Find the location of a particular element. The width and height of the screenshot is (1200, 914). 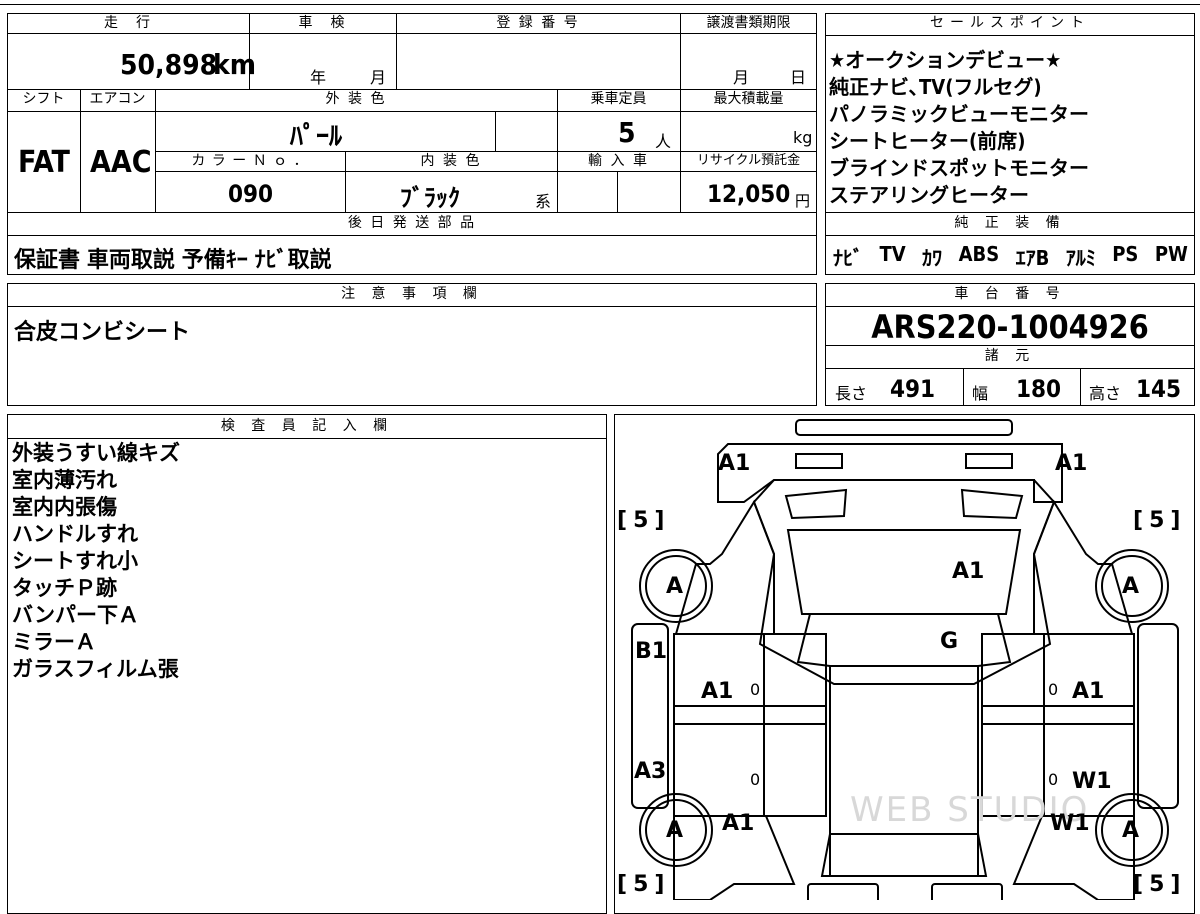

tread-bracket-rear-right: [5] is located at coordinates (1160, 884).